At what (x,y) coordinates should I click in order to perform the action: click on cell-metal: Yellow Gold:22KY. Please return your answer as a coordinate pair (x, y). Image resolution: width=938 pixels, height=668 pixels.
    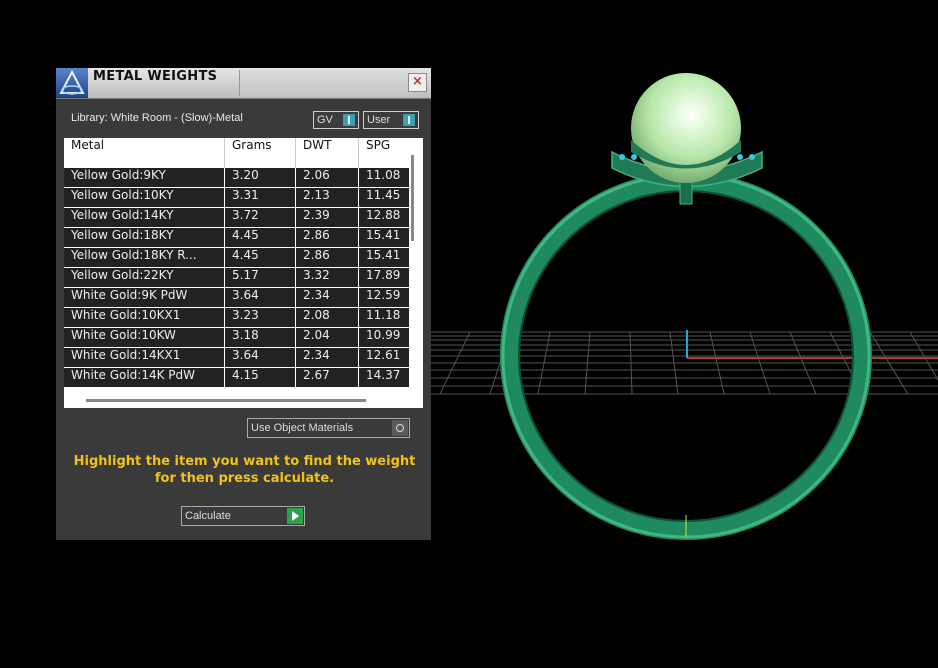
    Looking at the image, I should click on (144, 277).